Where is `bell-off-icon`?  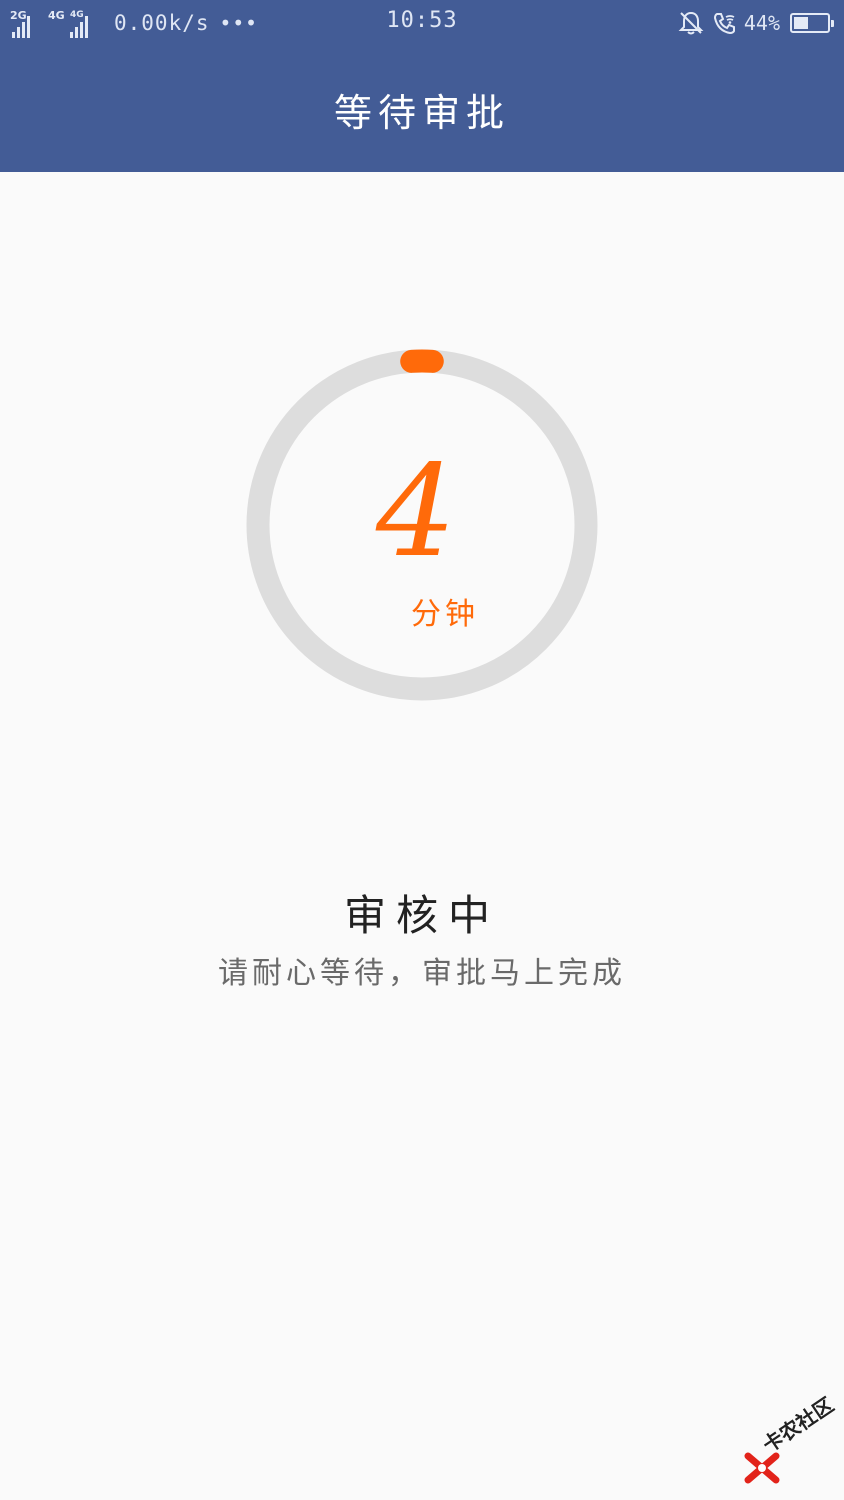
bell-off-icon is located at coordinates (691, 23).